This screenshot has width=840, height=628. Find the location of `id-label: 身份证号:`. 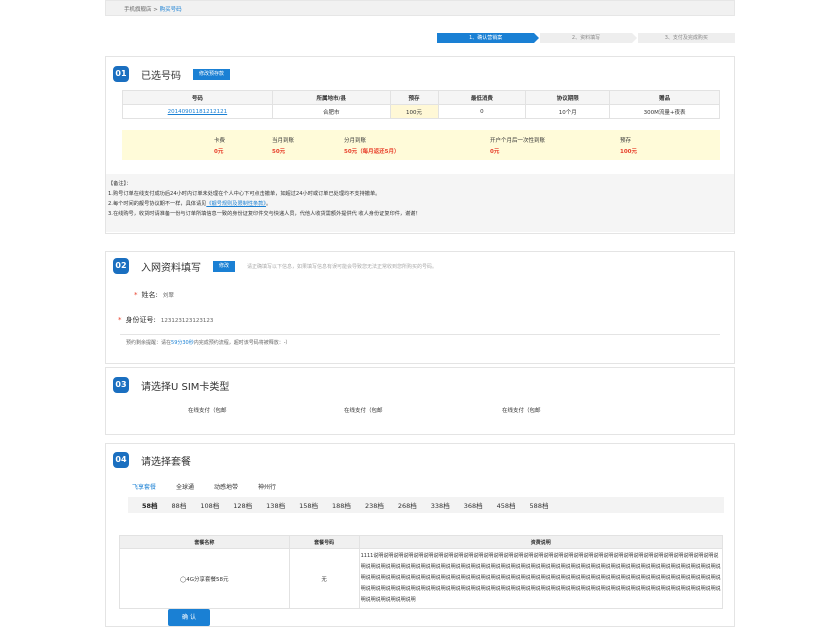

id-label: 身份证号: is located at coordinates (140, 320).